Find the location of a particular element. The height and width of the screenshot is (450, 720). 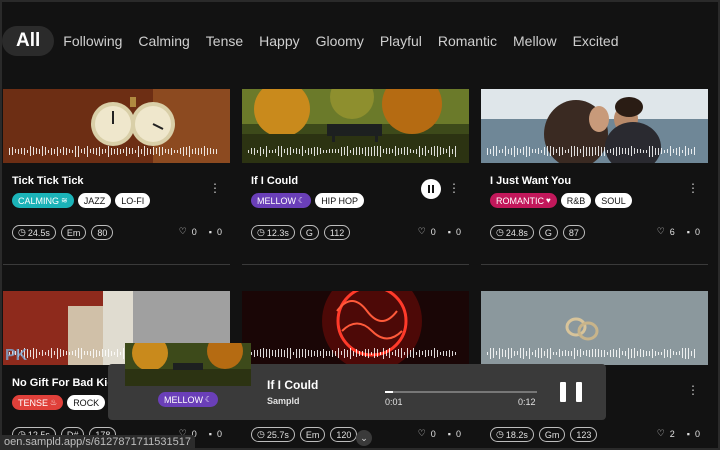

track-title: If I Could is located at coordinates (274, 181).